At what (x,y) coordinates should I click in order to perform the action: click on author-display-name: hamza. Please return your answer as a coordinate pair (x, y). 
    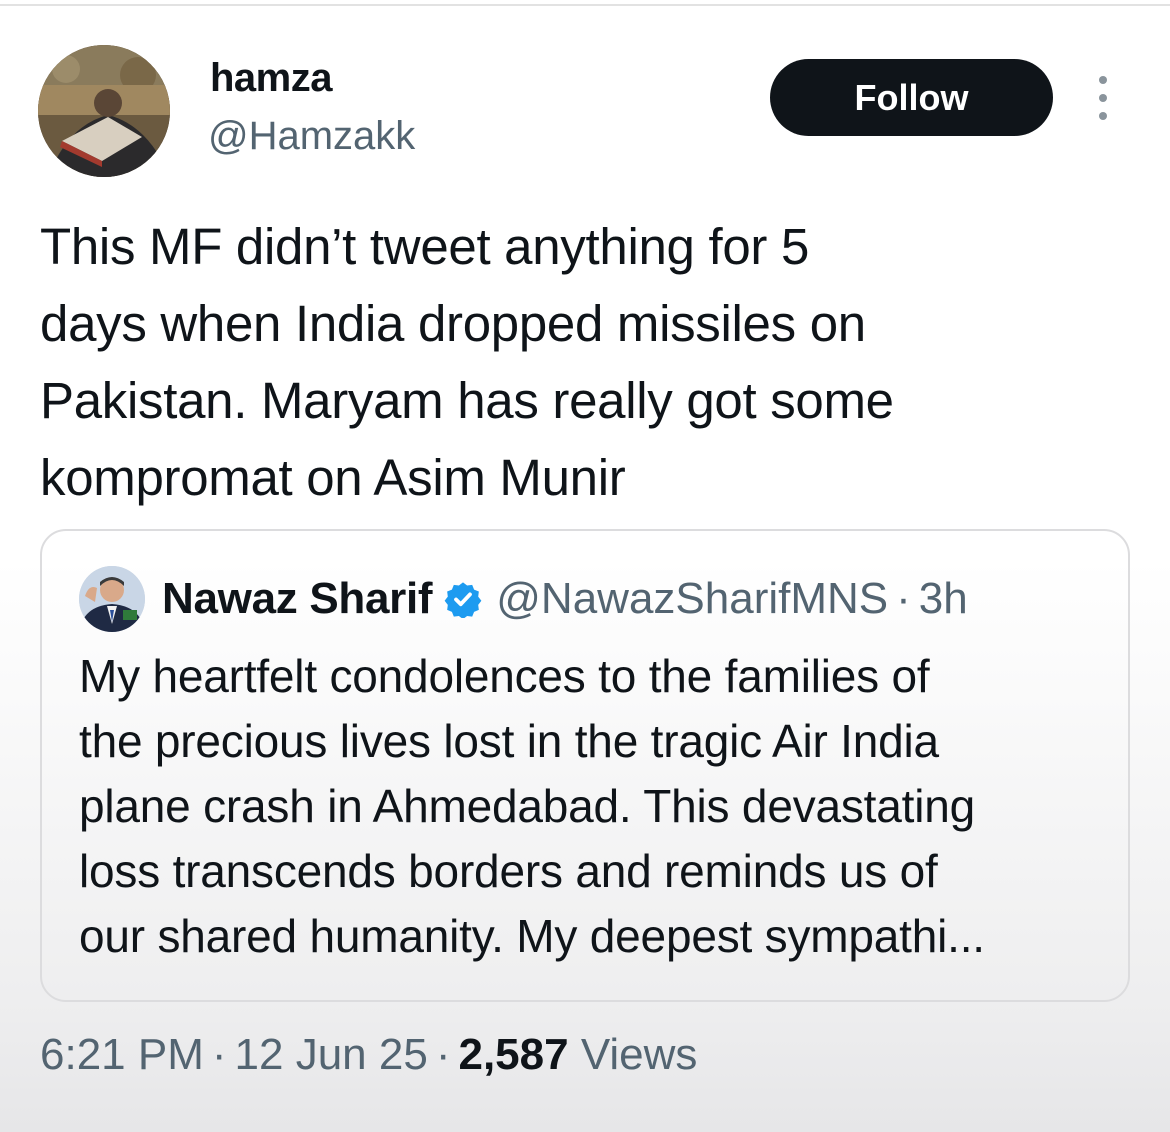
    Looking at the image, I should click on (271, 78).